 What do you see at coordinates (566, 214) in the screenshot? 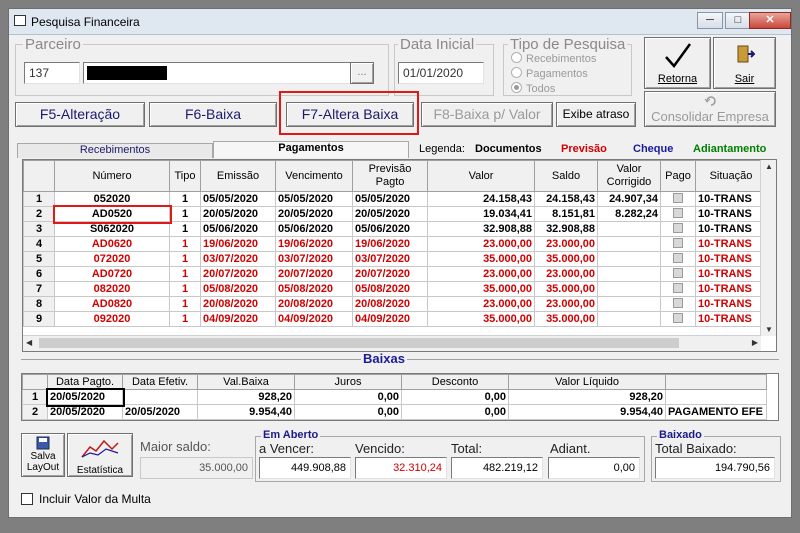
I see `cell-saldo: 8.151,81` at bounding box center [566, 214].